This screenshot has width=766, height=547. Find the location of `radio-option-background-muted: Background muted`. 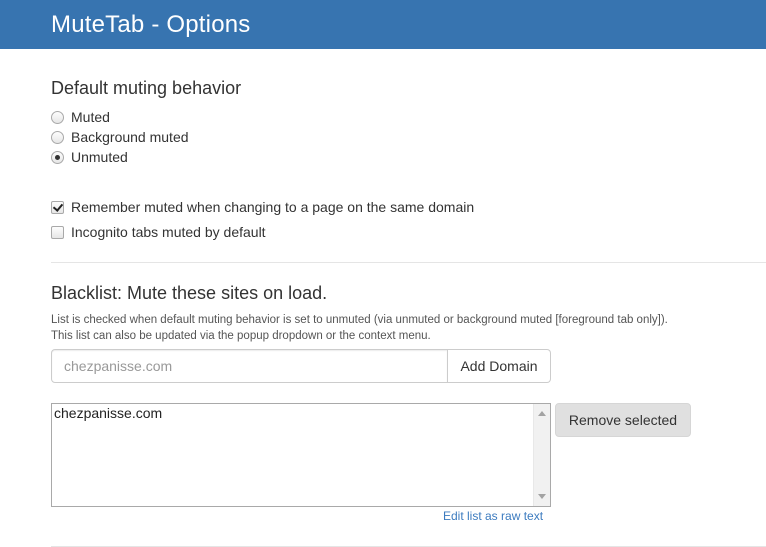

radio-option-background-muted: Background muted is located at coordinates (120, 137).